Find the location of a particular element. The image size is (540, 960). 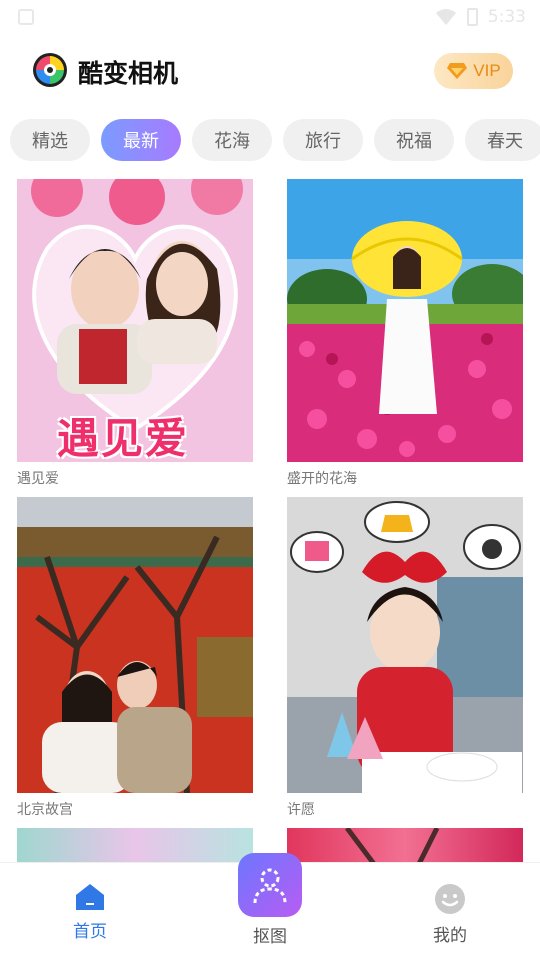

battery-icon is located at coordinates (472, 17).